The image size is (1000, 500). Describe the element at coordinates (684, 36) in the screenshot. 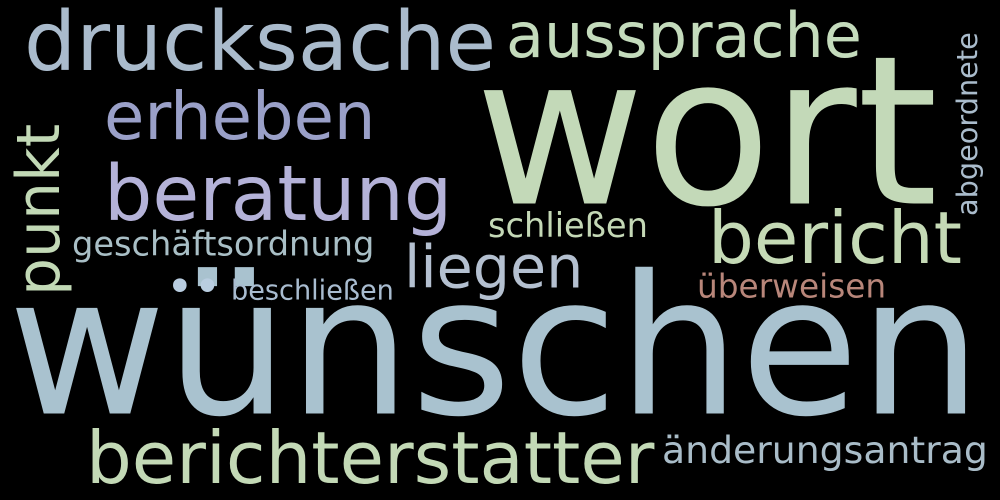

I see `word-aussprache: aussprache` at that location.